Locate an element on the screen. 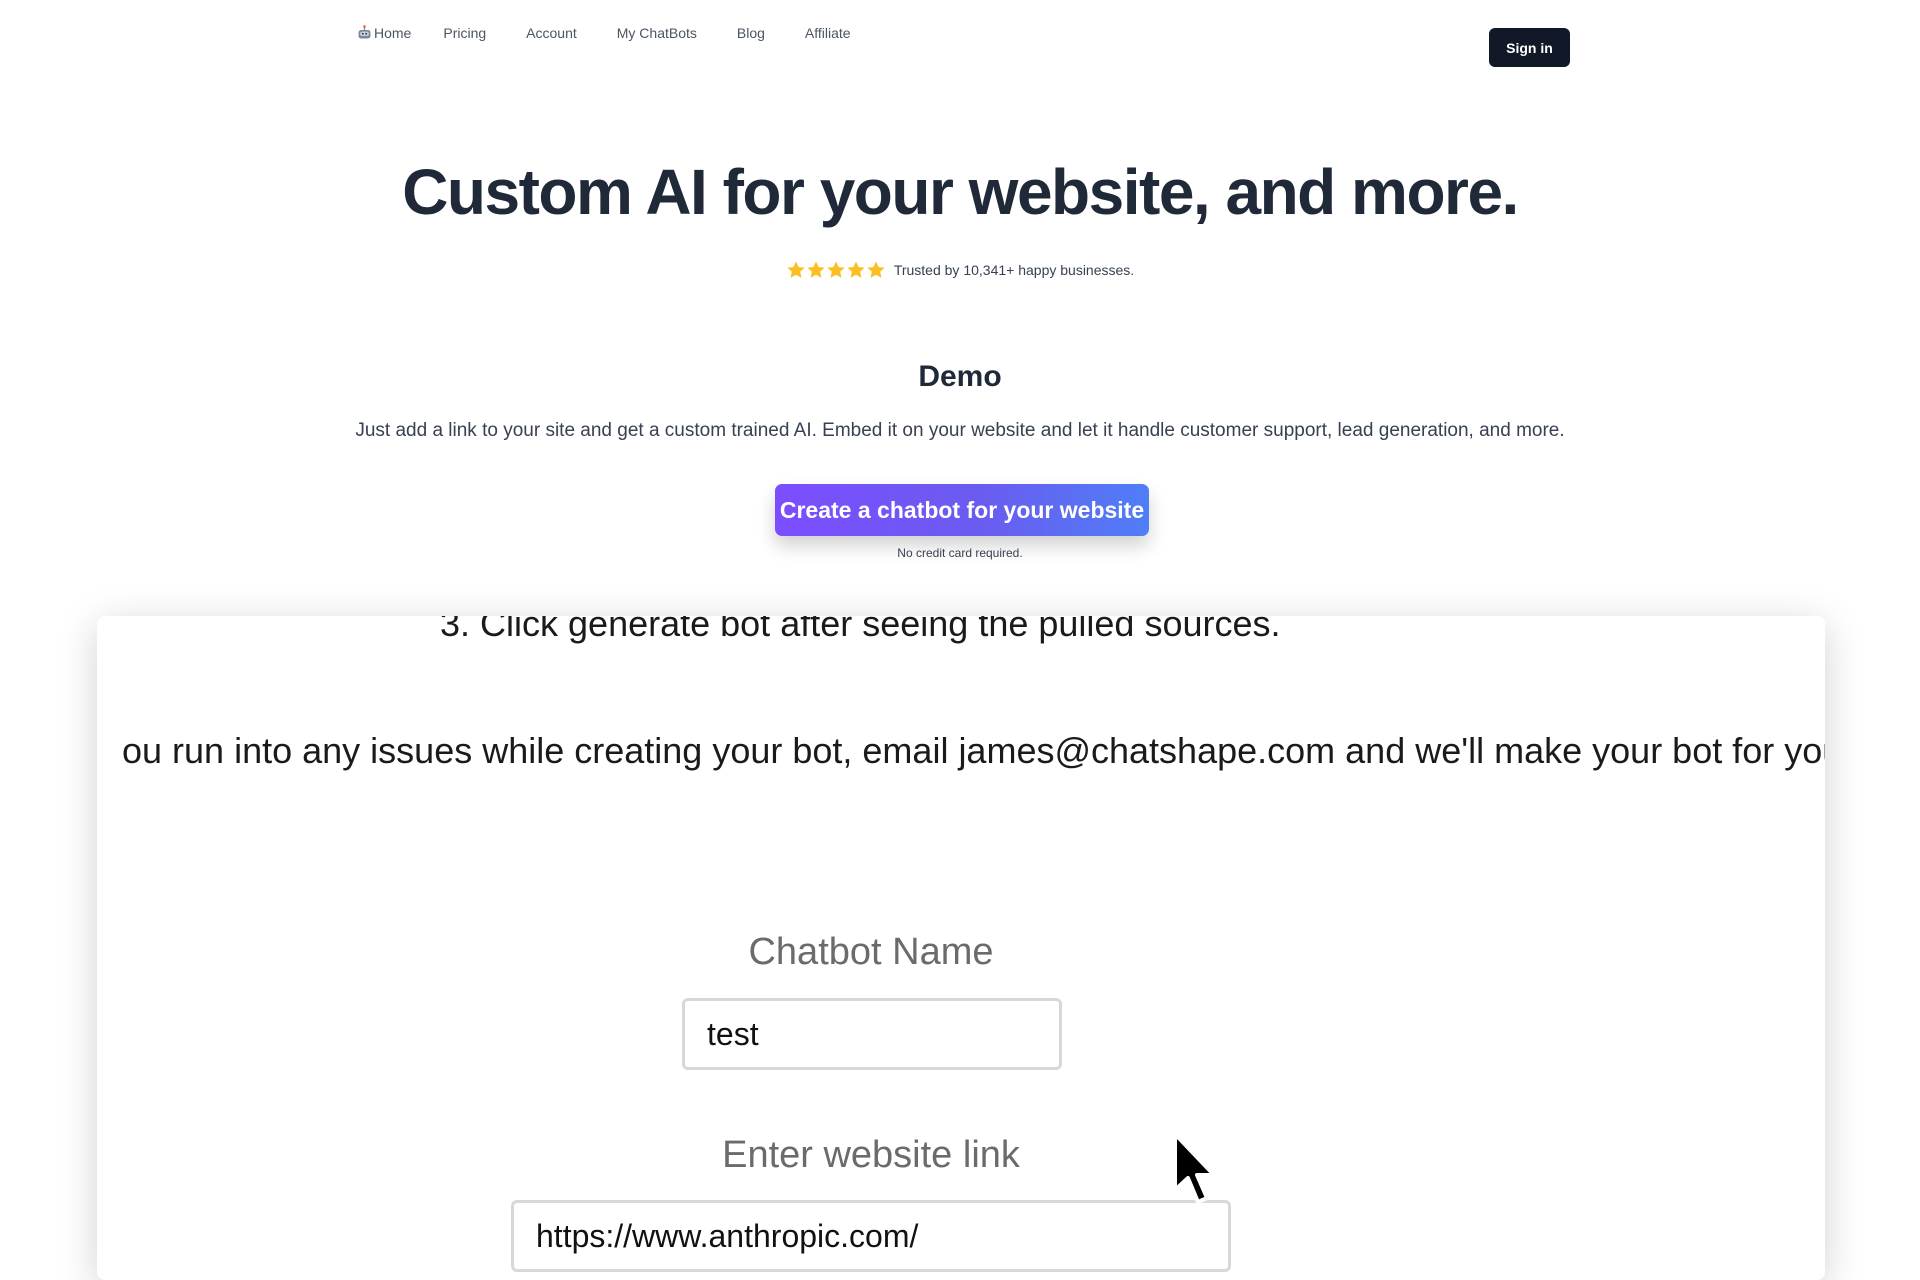  nav-item-my-chatbots: My ChatBots is located at coordinates (657, 33).